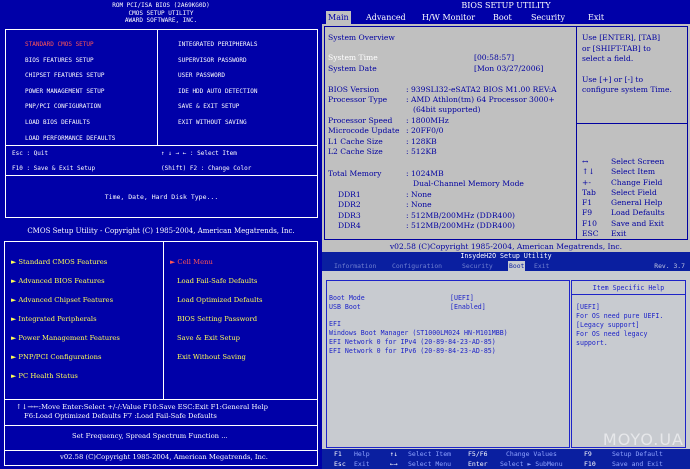 This screenshot has height=469, width=690. Describe the element at coordinates (620, 316) in the screenshot. I see `insyde-help-text: For OS need pure UEFI.` at that location.